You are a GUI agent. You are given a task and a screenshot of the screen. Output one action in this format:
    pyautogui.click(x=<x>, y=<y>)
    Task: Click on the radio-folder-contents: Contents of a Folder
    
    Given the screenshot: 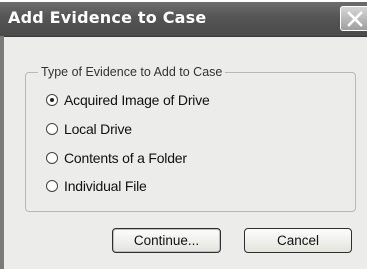 What is the action you would take?
    pyautogui.click(x=116, y=158)
    